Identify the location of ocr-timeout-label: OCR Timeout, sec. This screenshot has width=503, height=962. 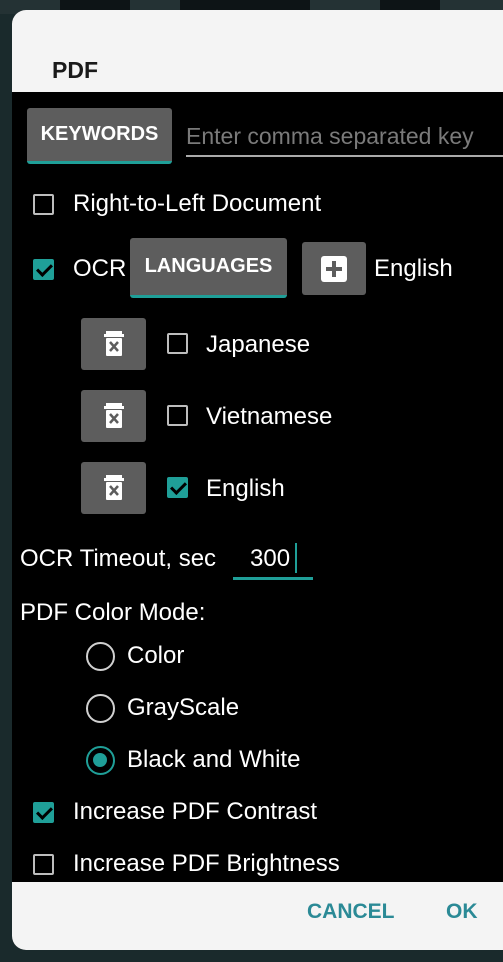
(118, 558).